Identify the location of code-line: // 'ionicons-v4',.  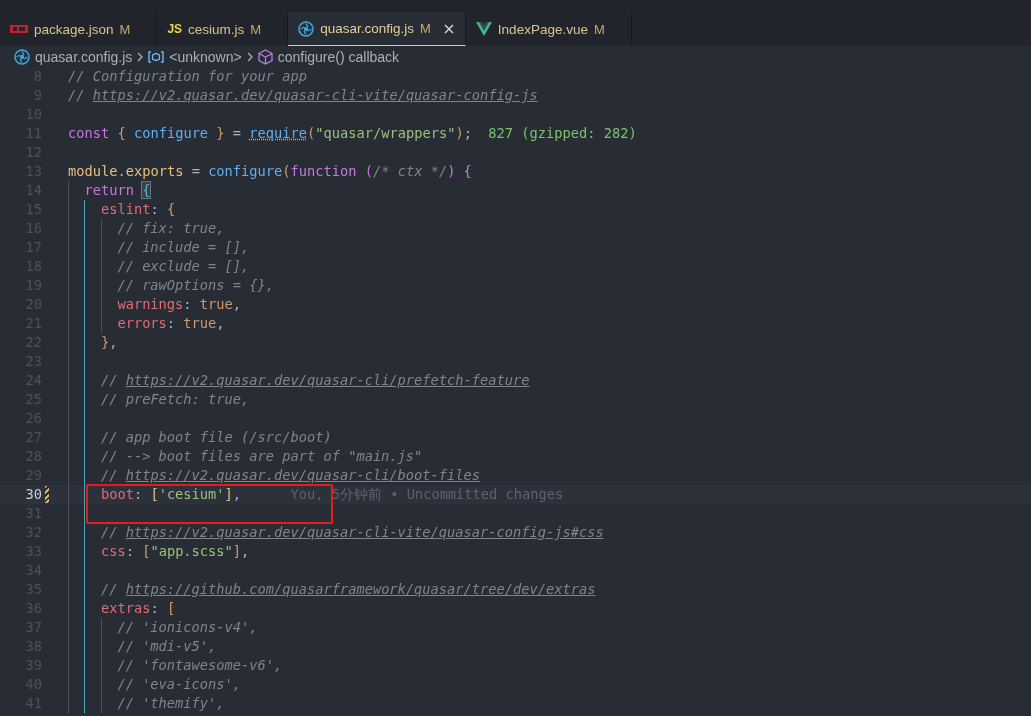
(187, 627).